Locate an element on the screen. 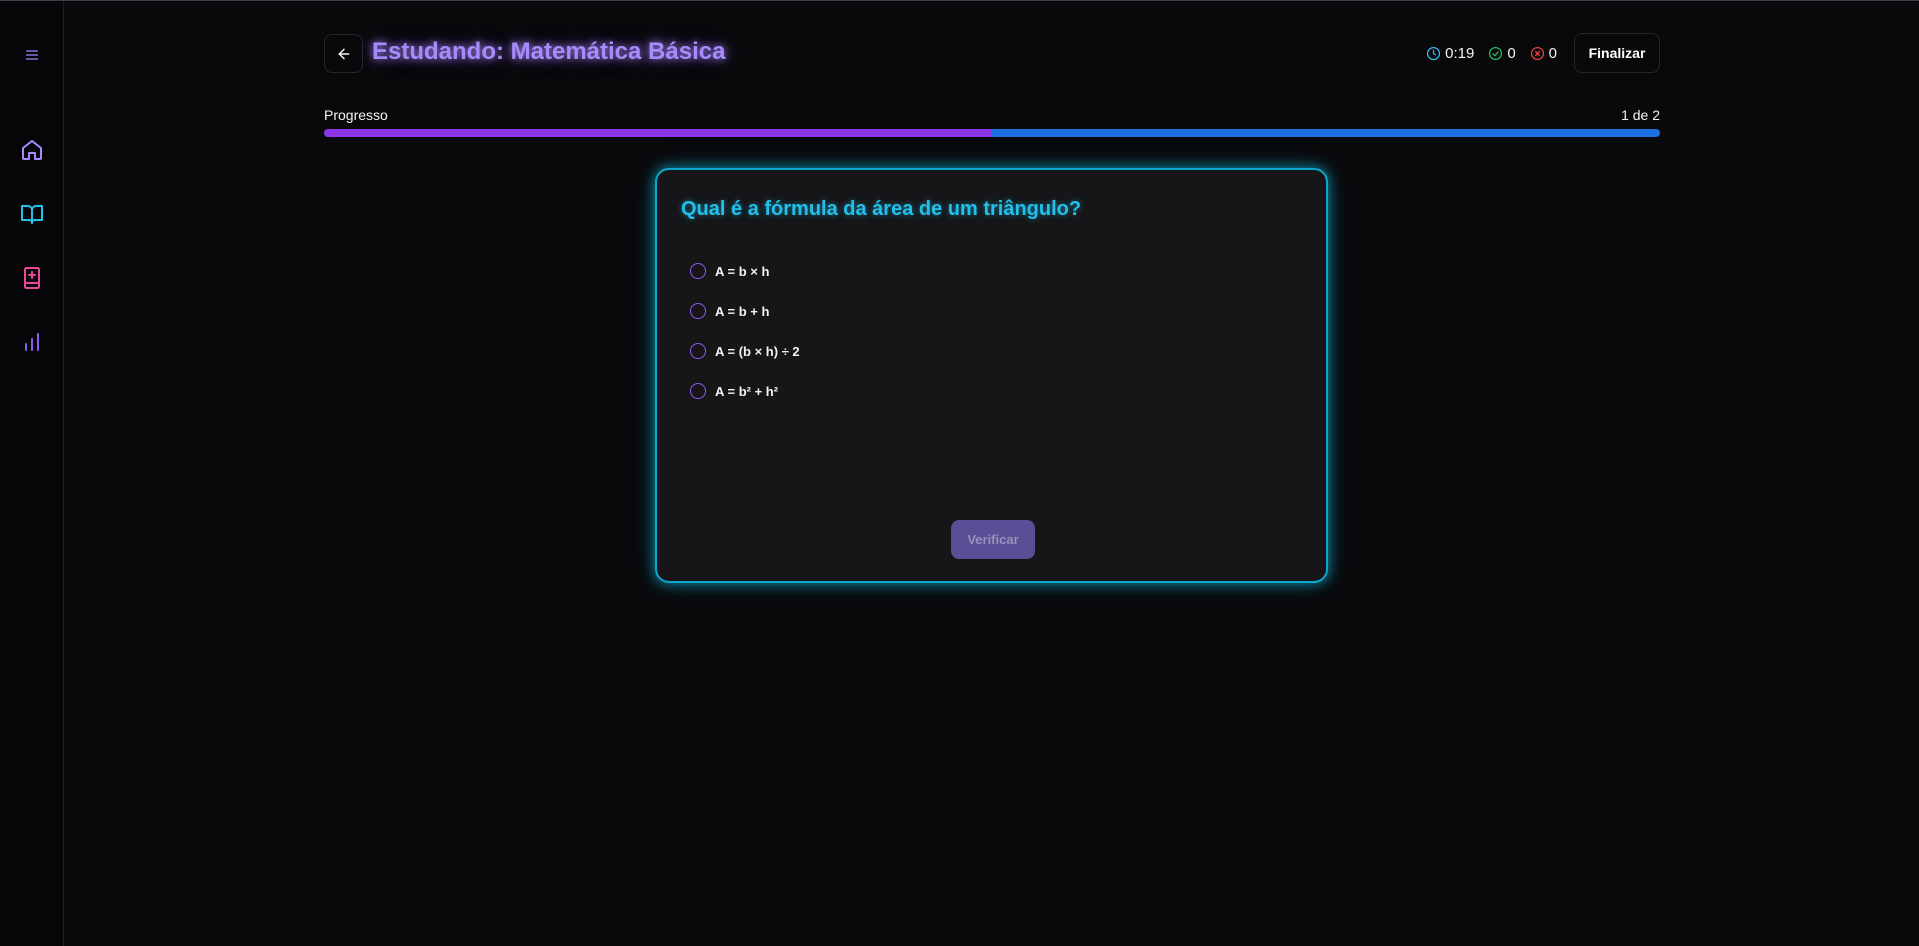 This screenshot has width=1919, height=946. sidebar-item-add-deck is located at coordinates (32, 278).